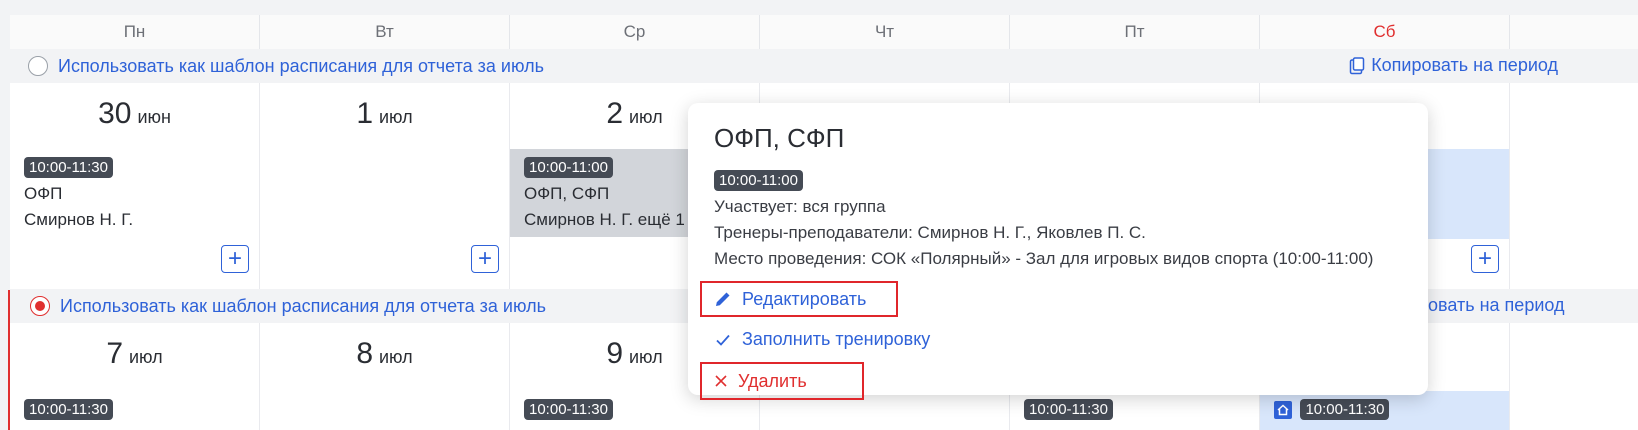 Image resolution: width=1638 pixels, height=430 pixels. What do you see at coordinates (1283, 409) in the screenshot?
I see `home-icon` at bounding box center [1283, 409].